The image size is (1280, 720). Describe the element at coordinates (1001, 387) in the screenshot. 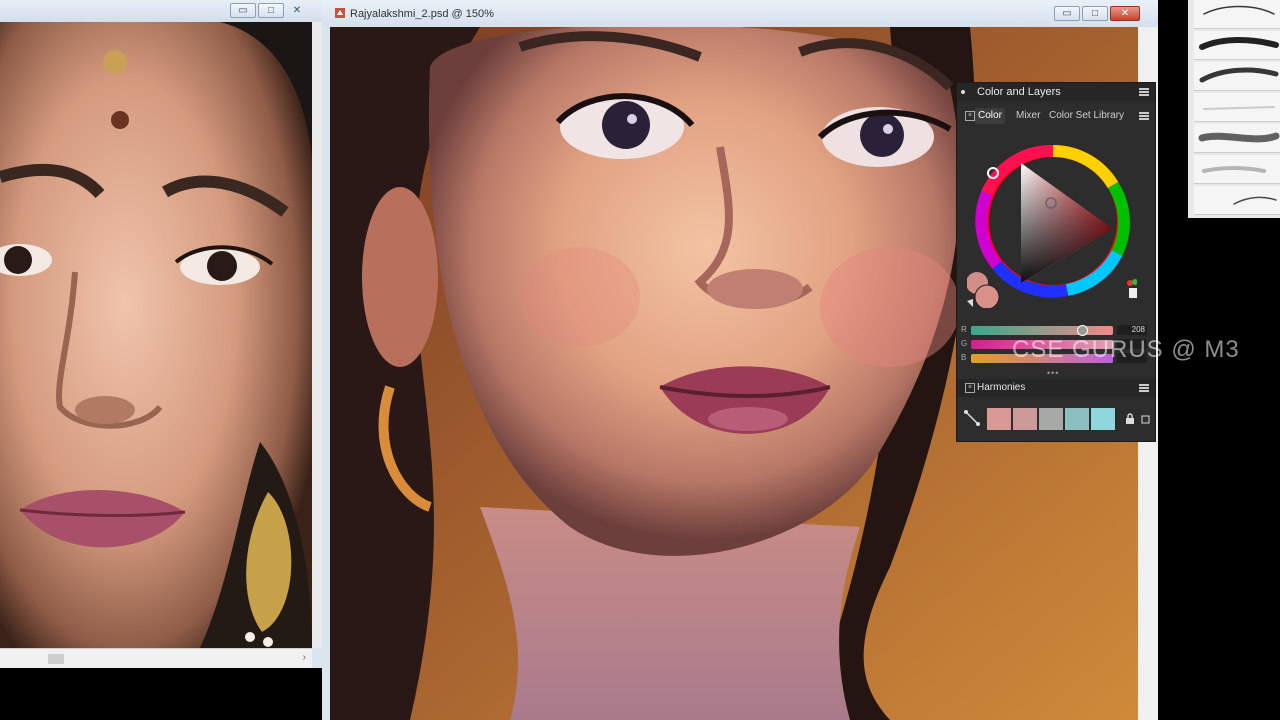

I see `harmonies-title: Harmonies` at that location.